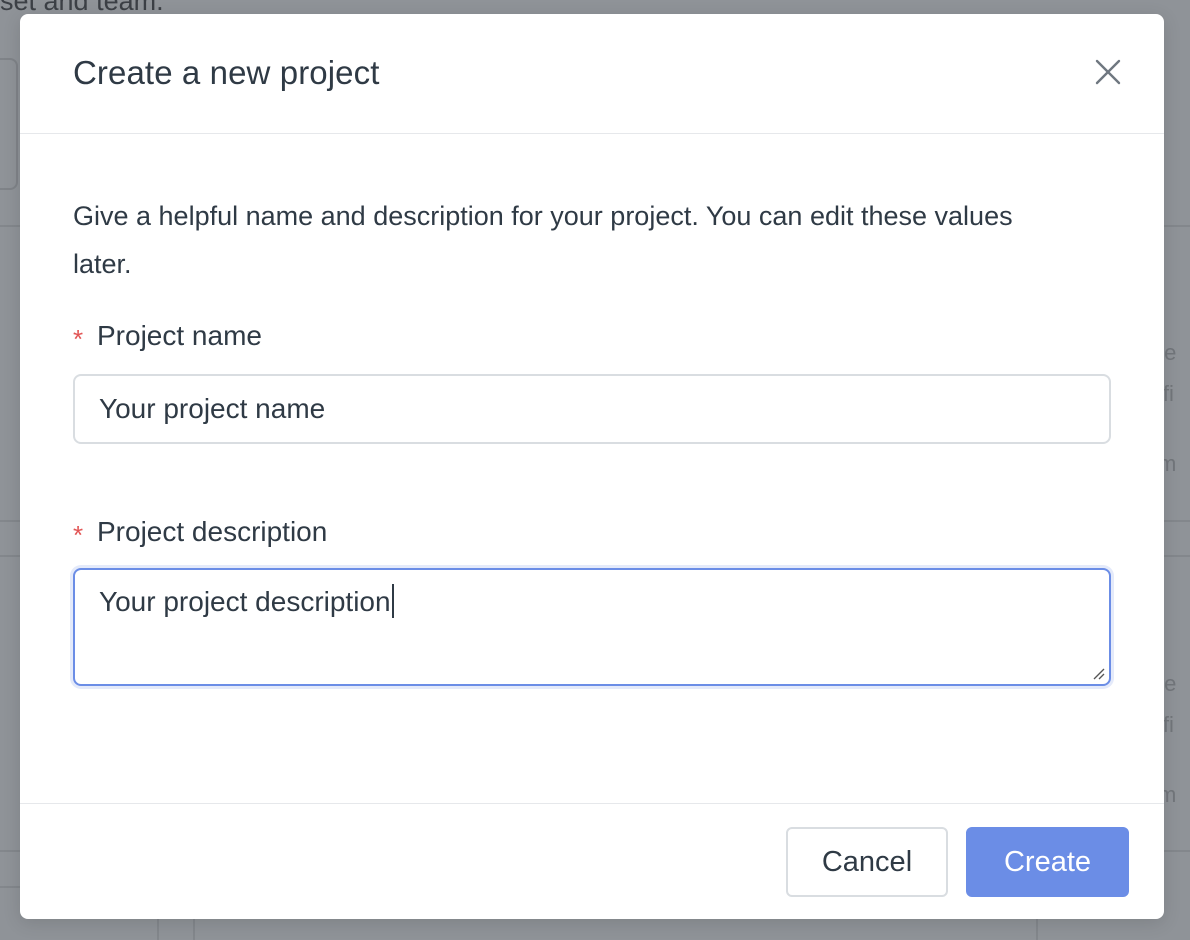 Image resolution: width=1190 pixels, height=940 pixels. I want to click on text-cursor, so click(392, 601).